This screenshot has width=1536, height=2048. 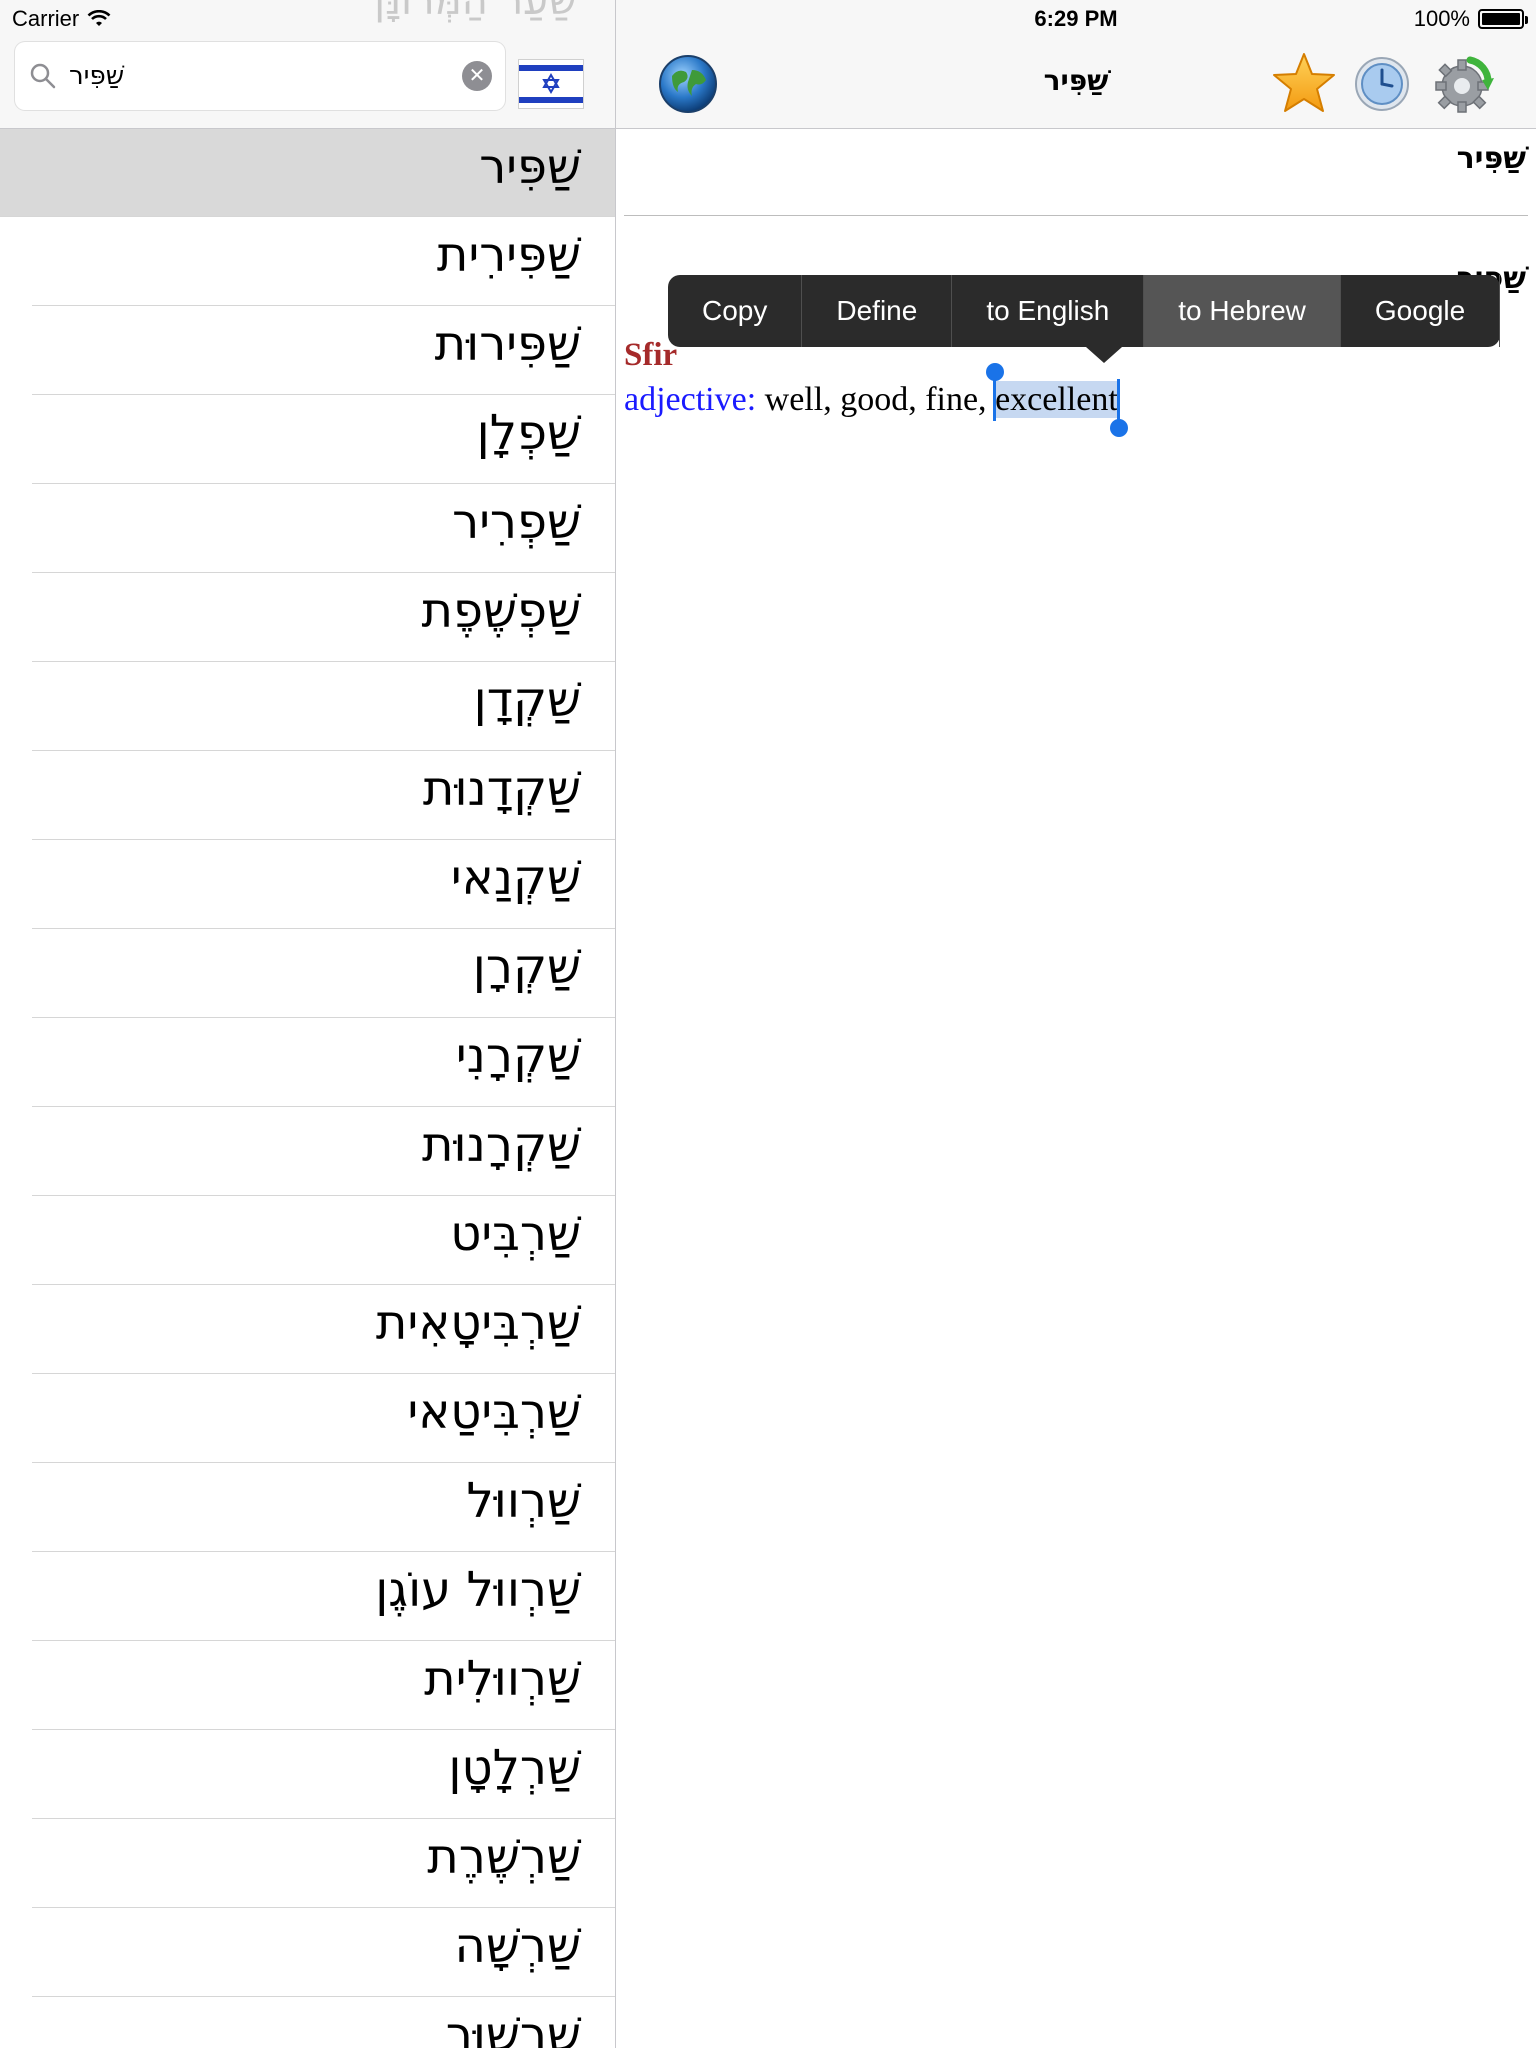 I want to click on battery-percent: 100%, so click(x=1441, y=18).